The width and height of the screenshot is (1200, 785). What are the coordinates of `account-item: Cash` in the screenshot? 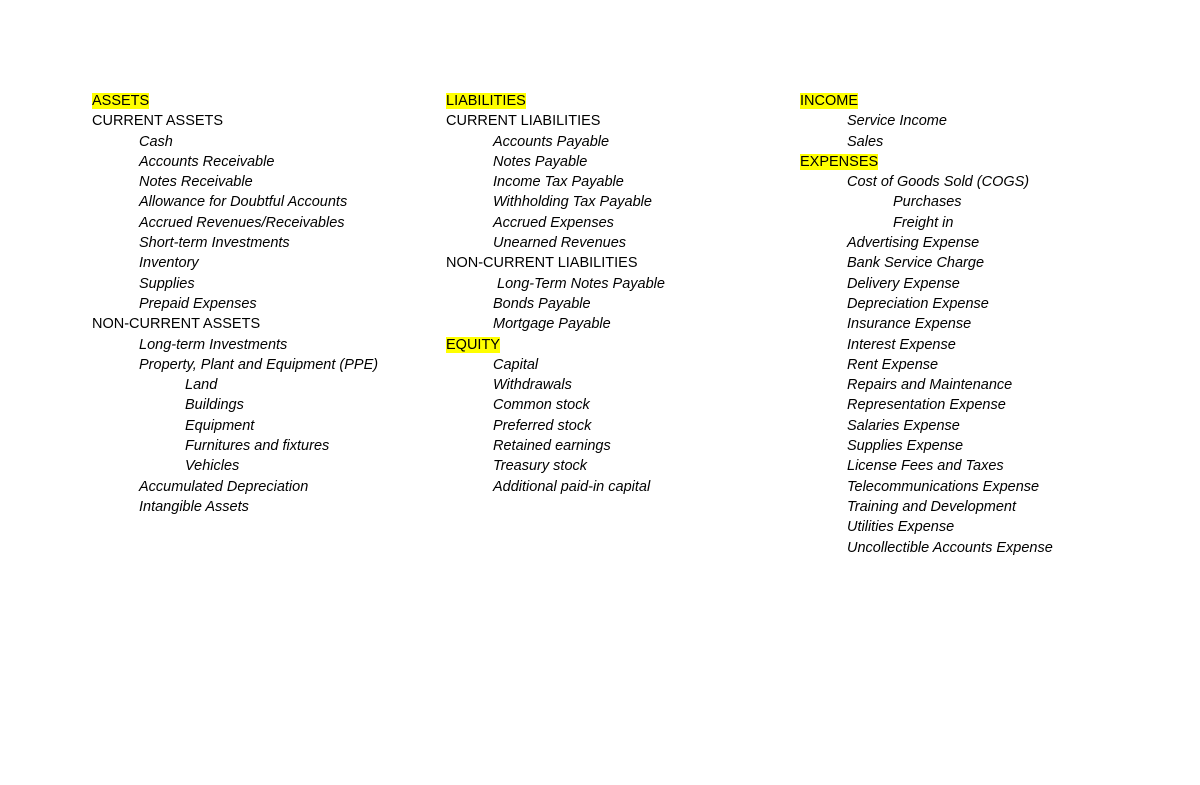 It's located at (235, 142).